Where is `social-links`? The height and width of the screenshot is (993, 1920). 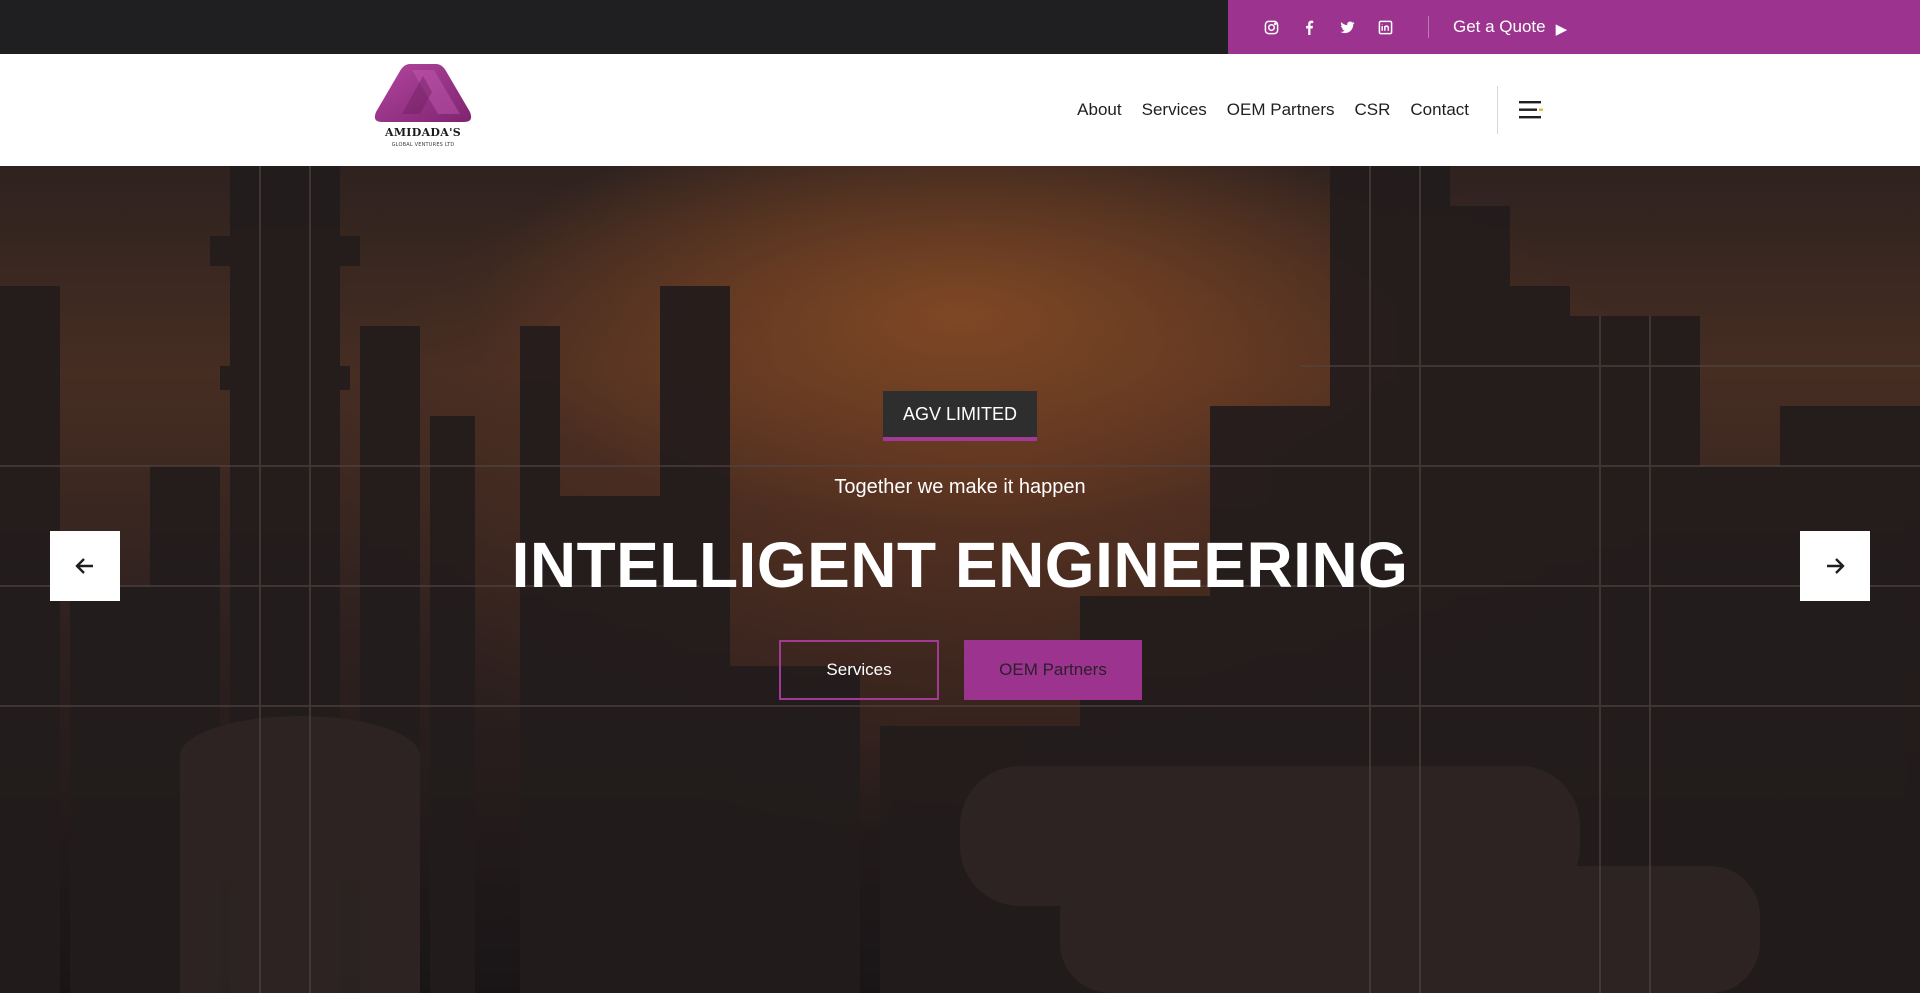
social-links is located at coordinates (1328, 27).